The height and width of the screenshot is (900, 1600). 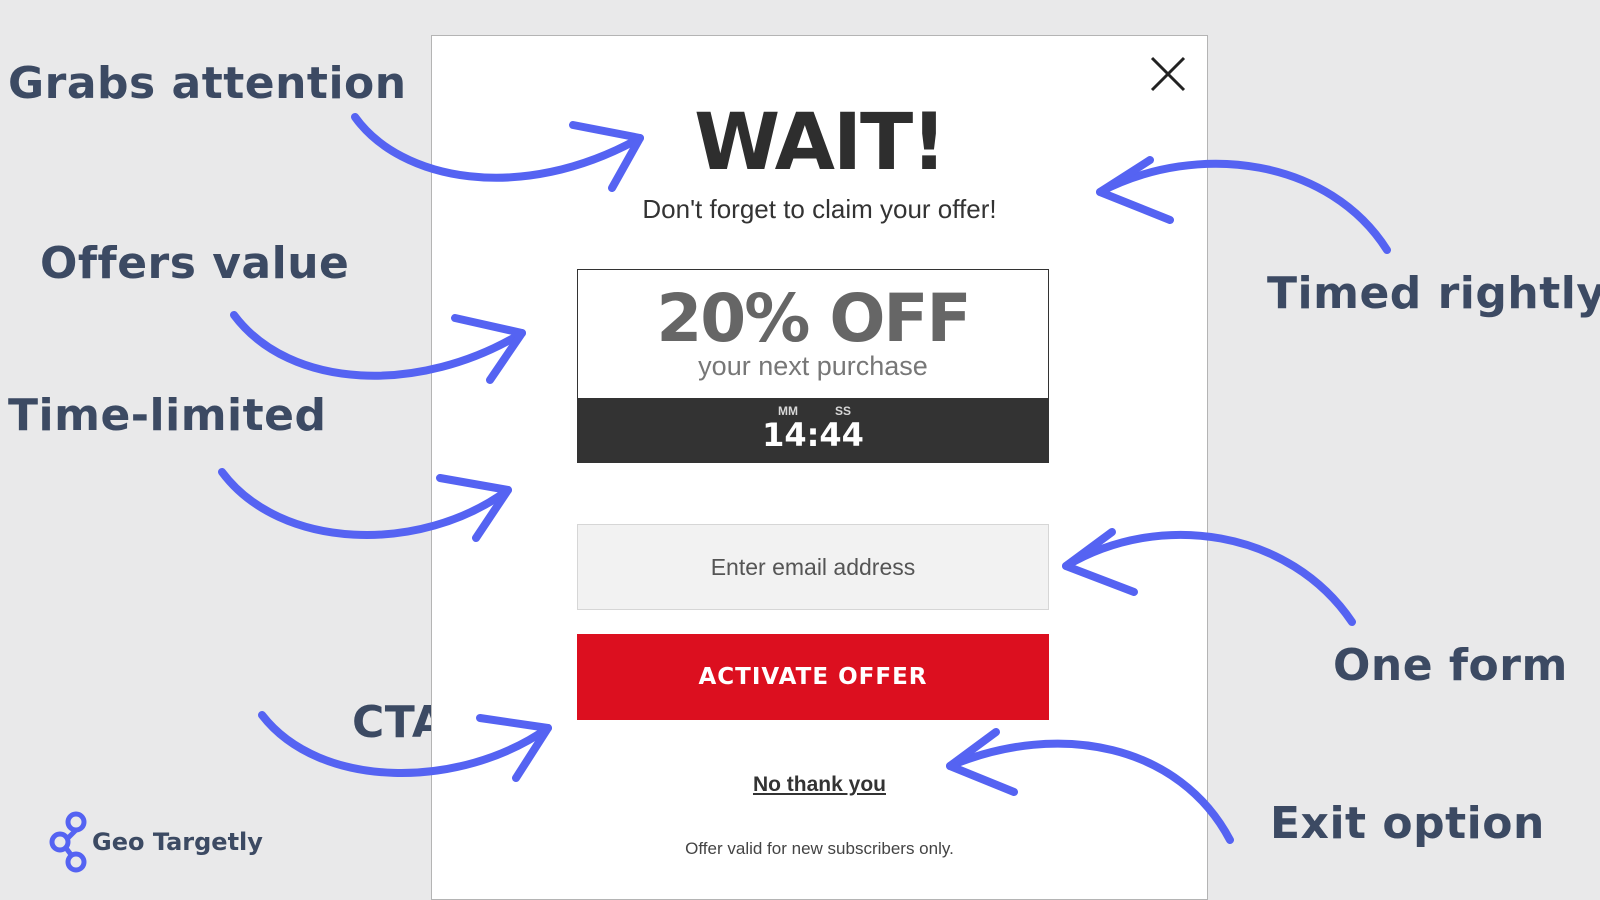 I want to click on brand-logo: Geo Targetly, so click(x=161, y=845).